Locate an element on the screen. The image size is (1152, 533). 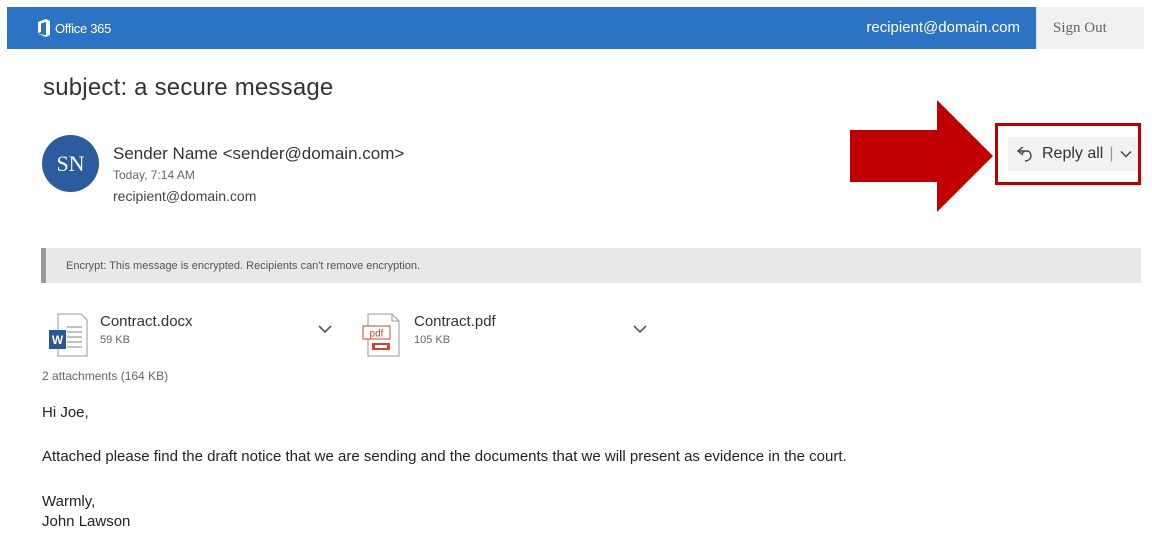
attachment-name: Contract.pdf is located at coordinates (455, 322).